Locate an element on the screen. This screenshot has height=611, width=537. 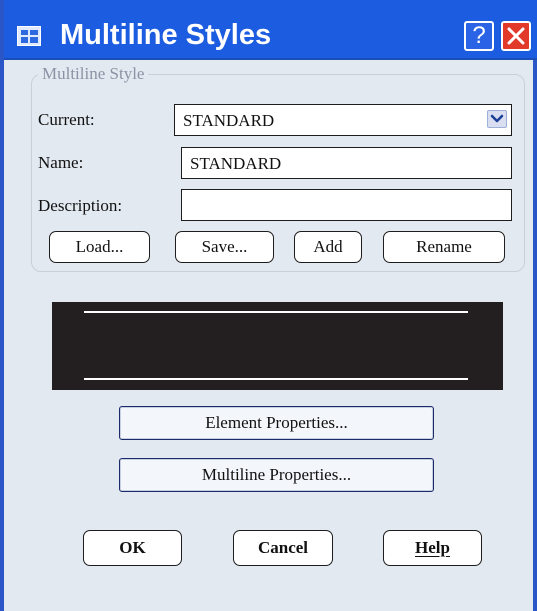
preview-top-line is located at coordinates (276, 312).